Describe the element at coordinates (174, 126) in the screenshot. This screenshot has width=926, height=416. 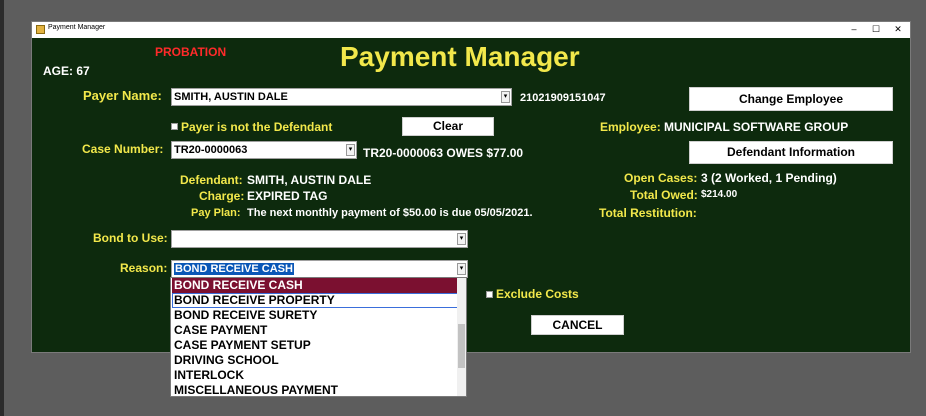
I see `payer-not-defendant-checkbox` at that location.